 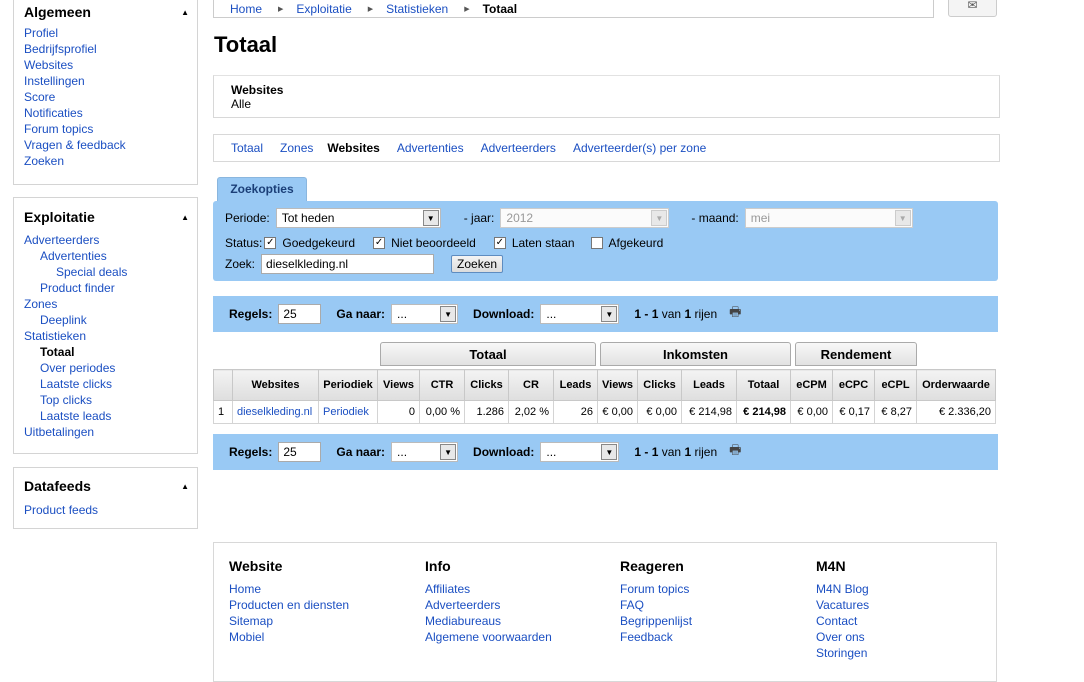 What do you see at coordinates (105, 416) in the screenshot?
I see `sidebar-item-laatste-leads: Laatste leads` at bounding box center [105, 416].